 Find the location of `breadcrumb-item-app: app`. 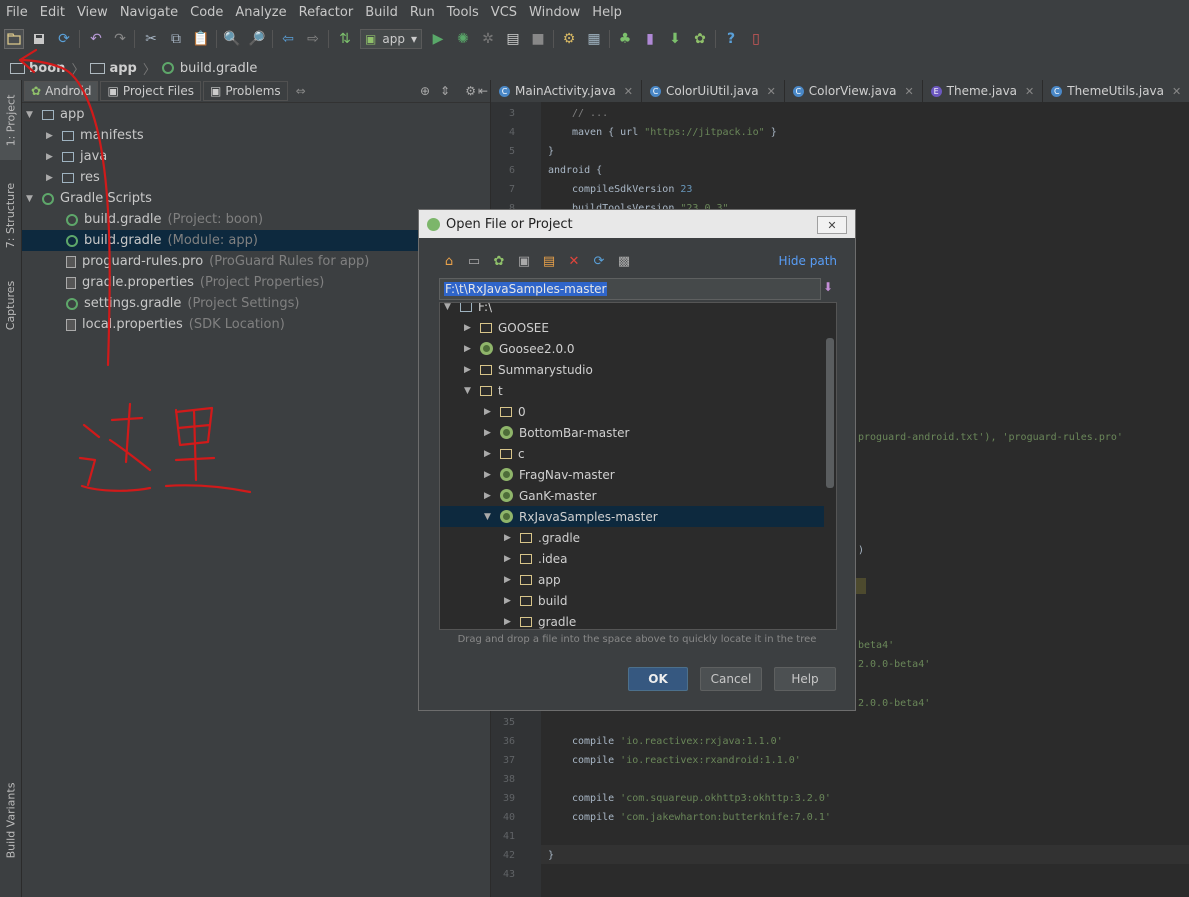

breadcrumb-item-app: app is located at coordinates (113, 68).